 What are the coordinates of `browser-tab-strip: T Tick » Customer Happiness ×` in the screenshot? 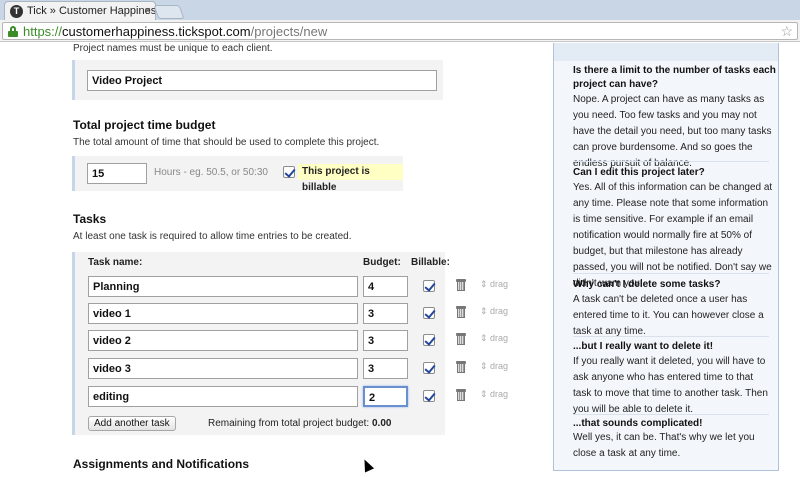 It's located at (400, 10).